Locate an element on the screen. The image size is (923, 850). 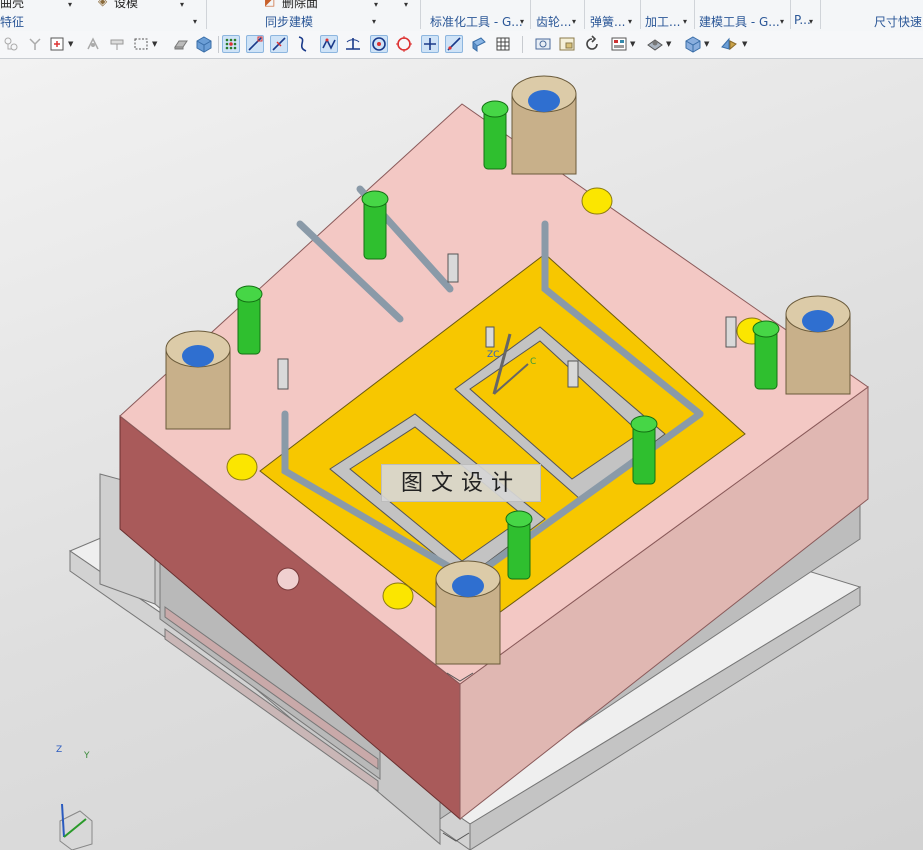
triad-label-z: Z is located at coordinates (59, 750).